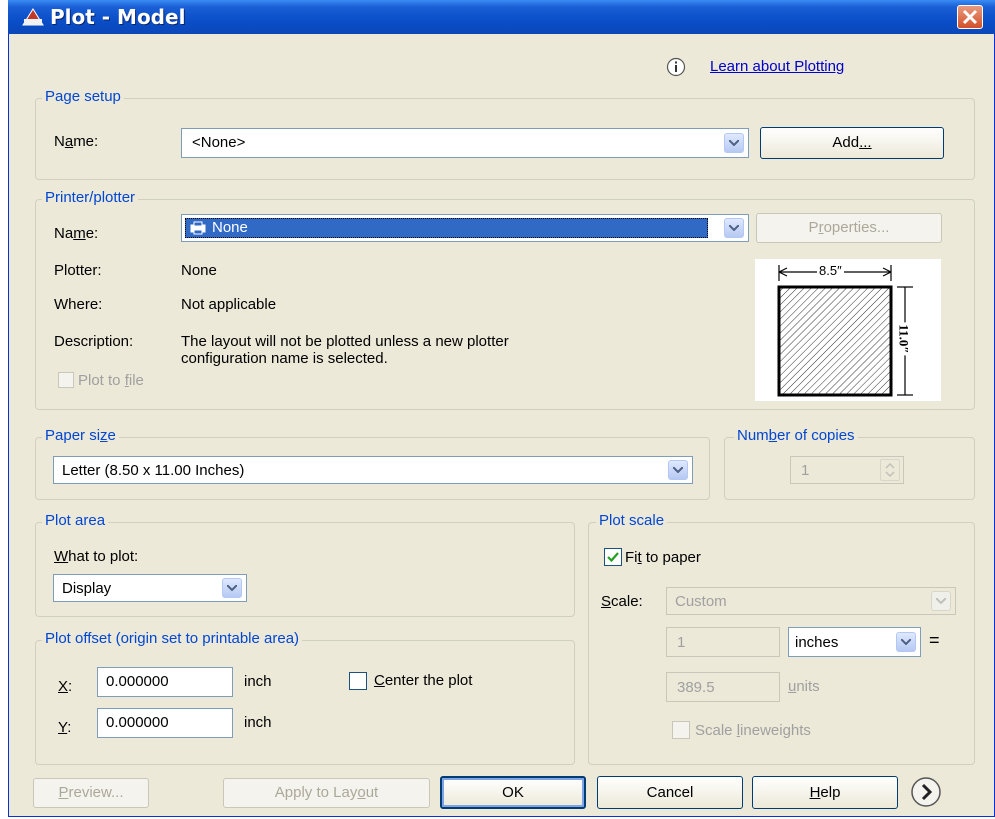 This screenshot has height=819, width=995. Describe the element at coordinates (198, 228) in the screenshot. I see `printer-icon` at that location.